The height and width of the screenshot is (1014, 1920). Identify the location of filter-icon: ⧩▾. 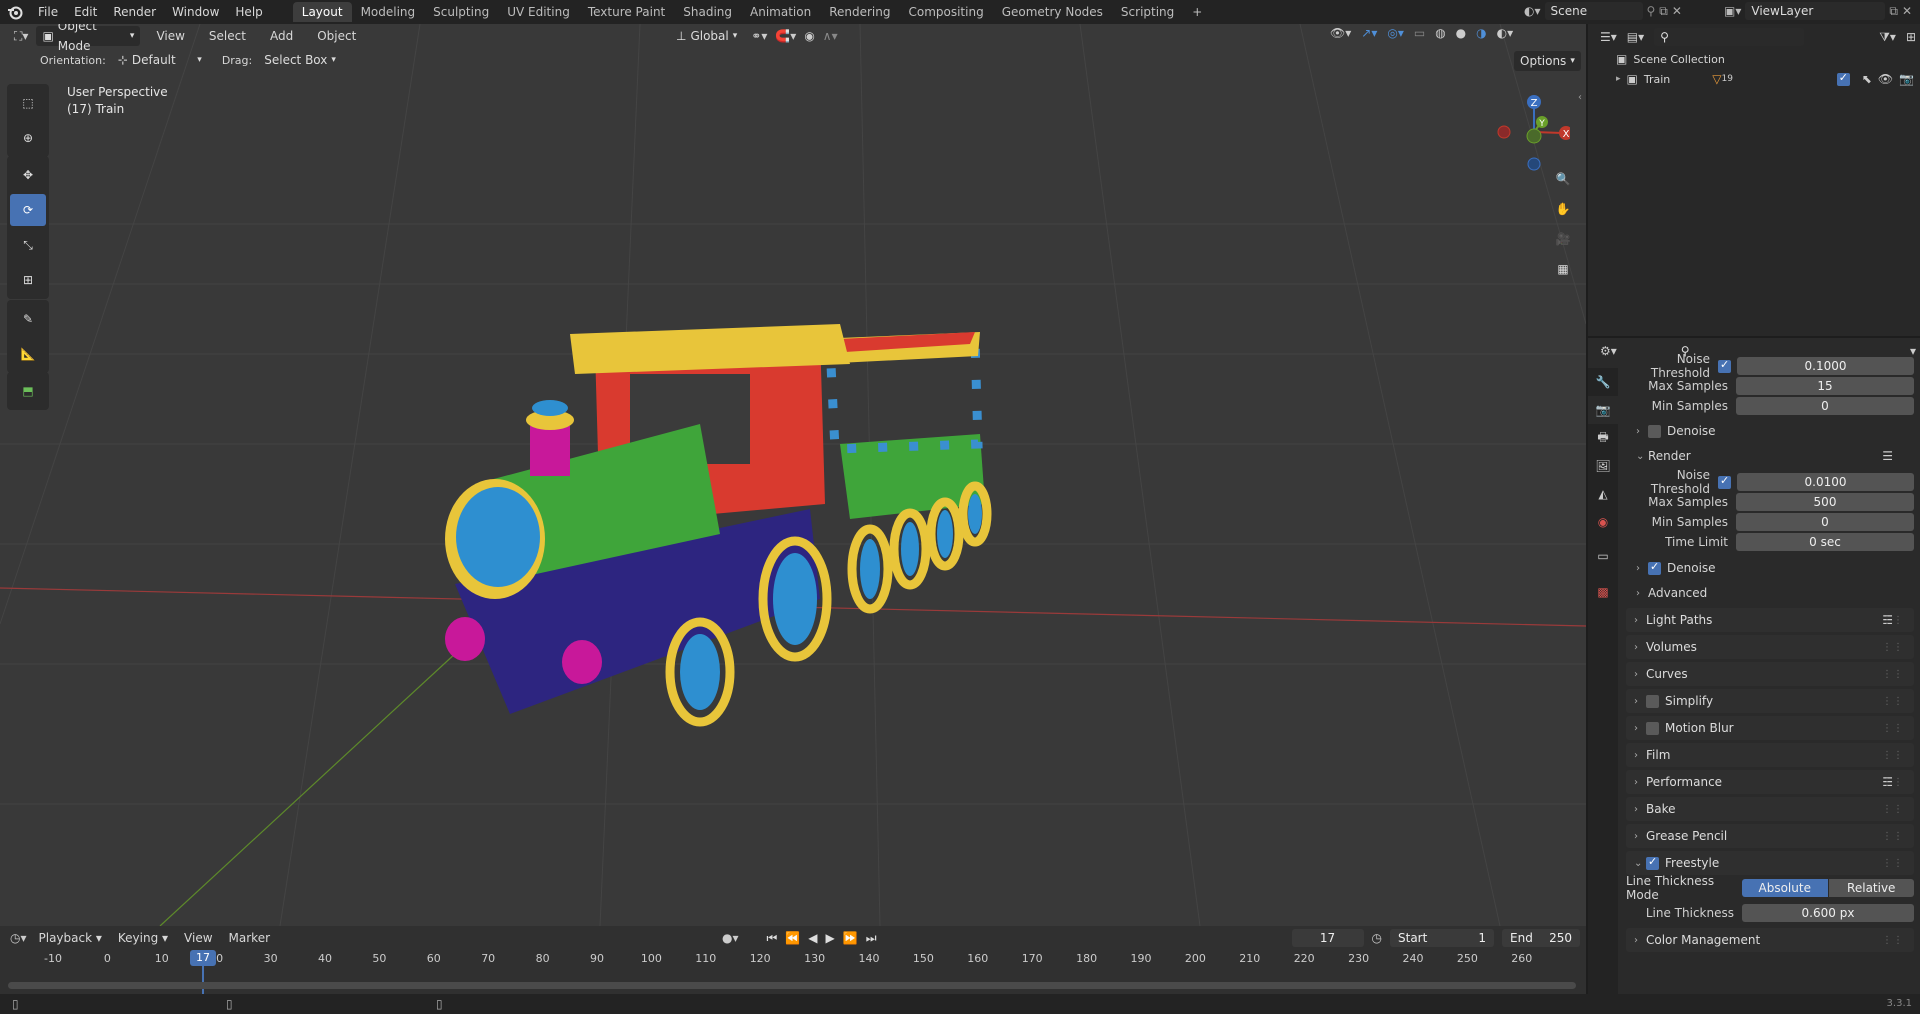
(1887, 37).